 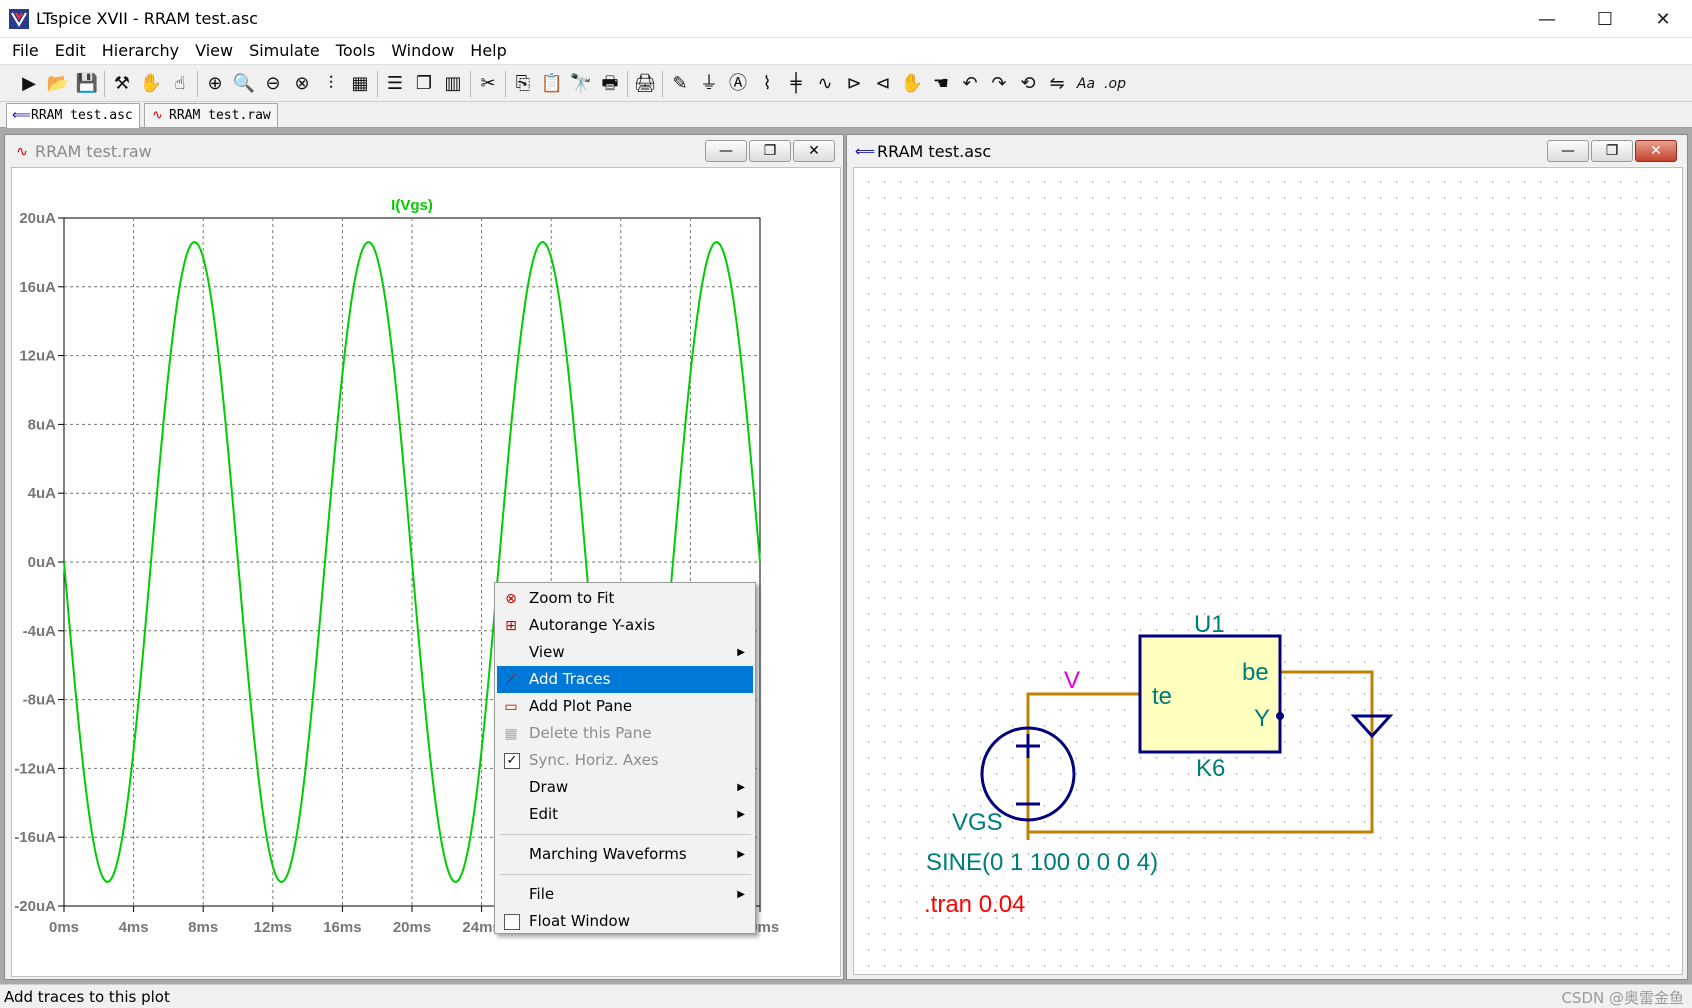 I want to click on move-icon: ✋, so click(x=912, y=84).